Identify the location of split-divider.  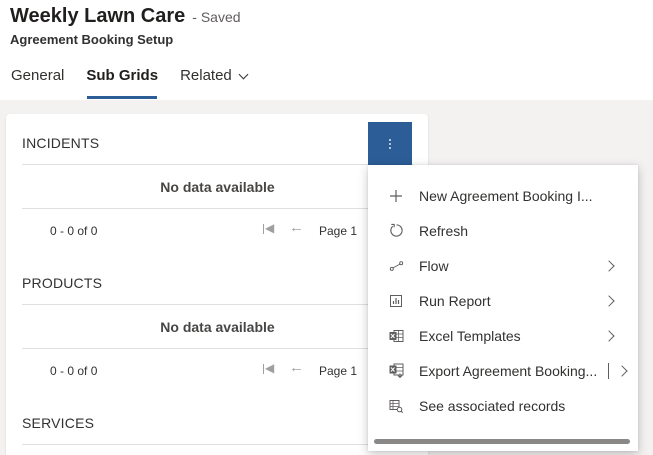
(608, 370).